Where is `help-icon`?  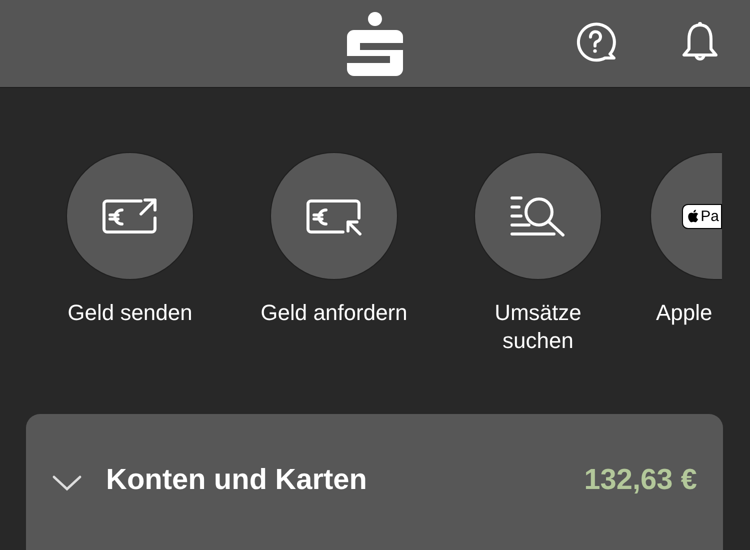 help-icon is located at coordinates (597, 43).